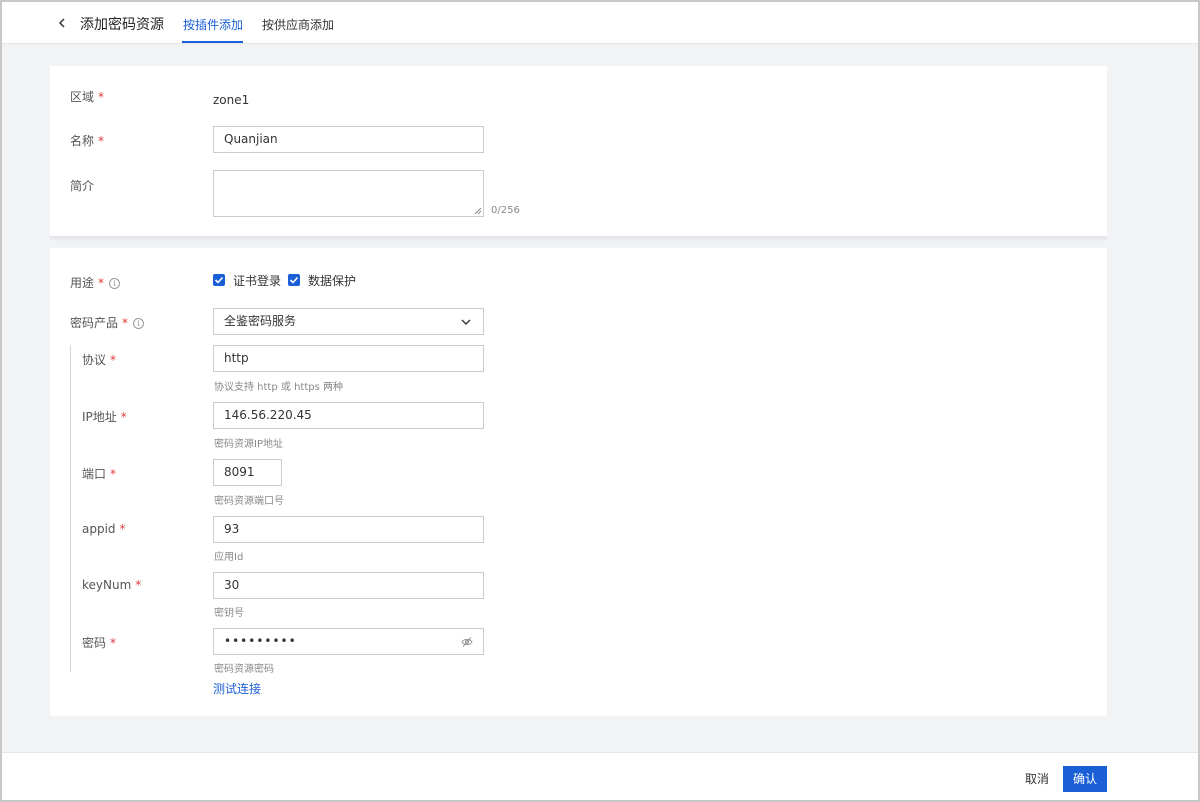 The image size is (1200, 802). What do you see at coordinates (257, 280) in the screenshot?
I see `usage-cert-login-label: 证书登录` at bounding box center [257, 280].